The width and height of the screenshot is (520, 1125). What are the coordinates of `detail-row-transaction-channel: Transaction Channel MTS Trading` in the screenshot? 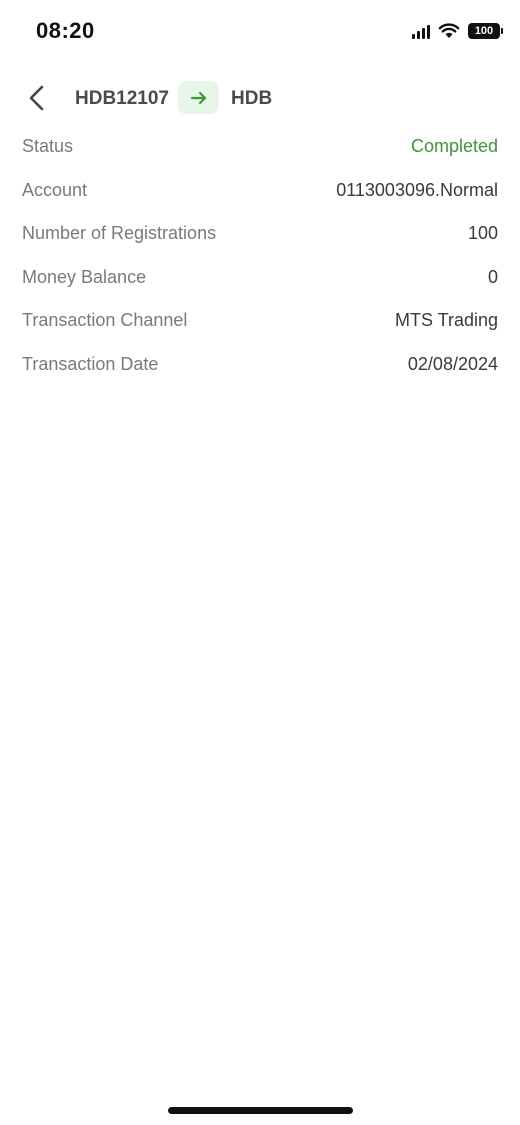 It's located at (260, 325).